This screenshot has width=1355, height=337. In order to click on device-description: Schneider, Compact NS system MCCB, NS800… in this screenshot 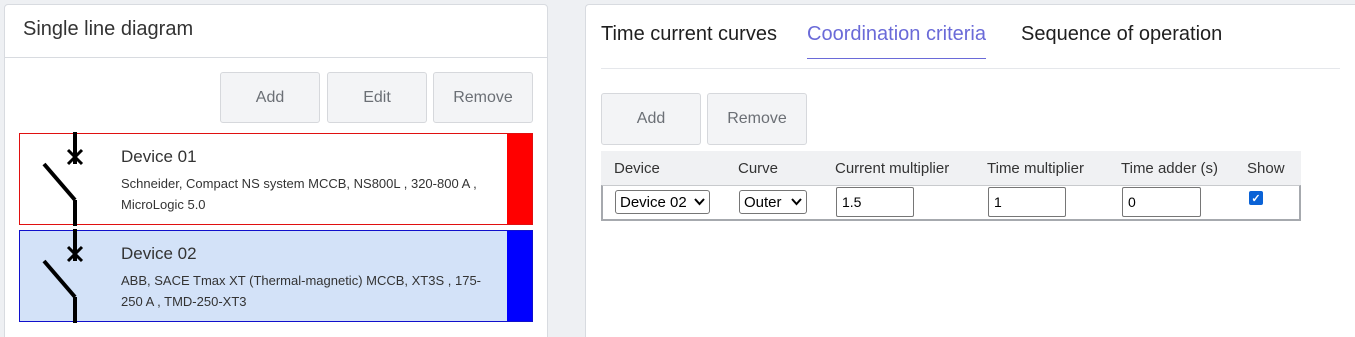, I will do `click(299, 194)`.